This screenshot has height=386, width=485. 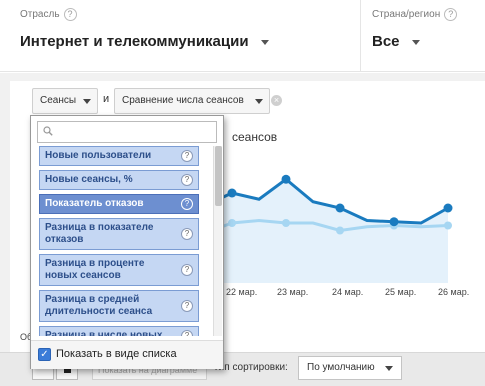 I want to click on metric-option: Разница в числе новых?, so click(x=119, y=331).